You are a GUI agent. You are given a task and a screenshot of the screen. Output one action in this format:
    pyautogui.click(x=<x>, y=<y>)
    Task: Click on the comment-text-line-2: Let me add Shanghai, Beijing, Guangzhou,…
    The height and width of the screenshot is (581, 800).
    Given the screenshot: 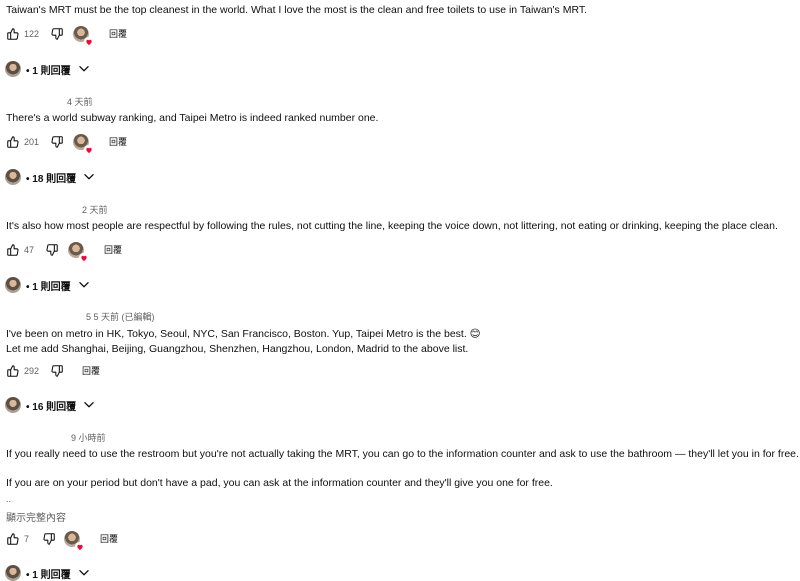 What is the action you would take?
    pyautogui.click(x=237, y=349)
    